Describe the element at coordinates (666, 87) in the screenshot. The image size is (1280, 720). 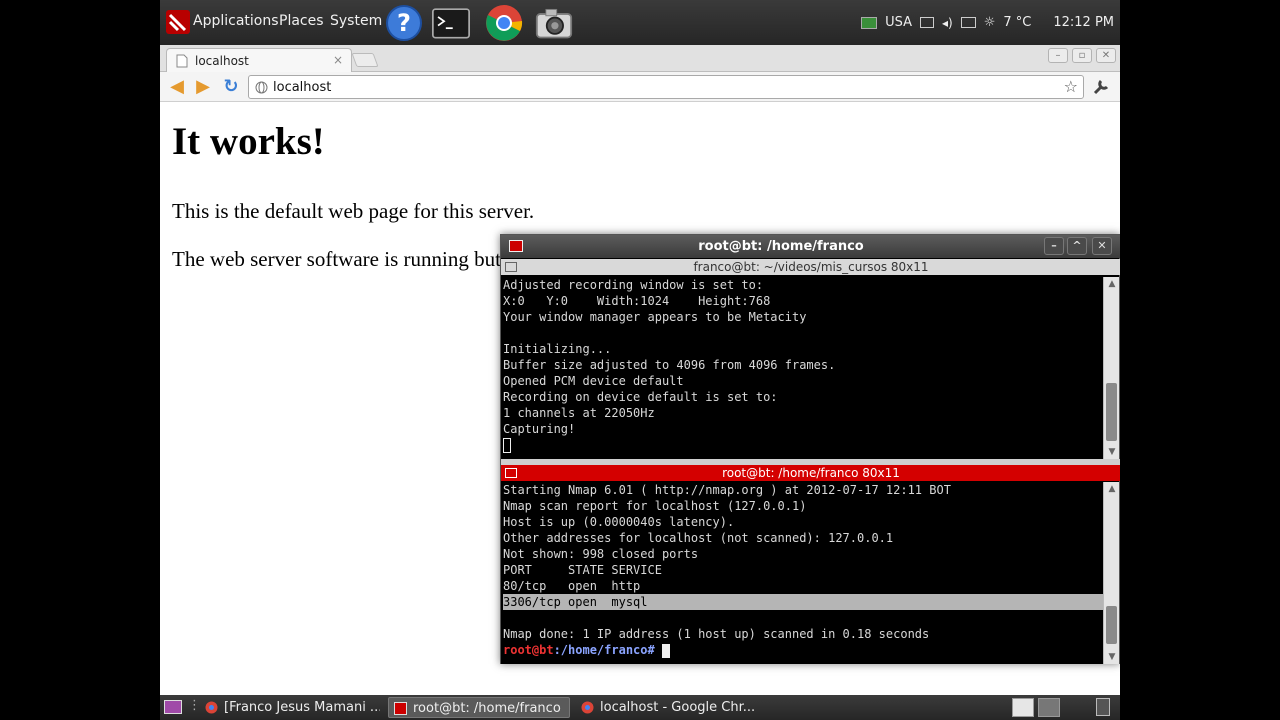
I see `address-bar: localhost ☆` at that location.